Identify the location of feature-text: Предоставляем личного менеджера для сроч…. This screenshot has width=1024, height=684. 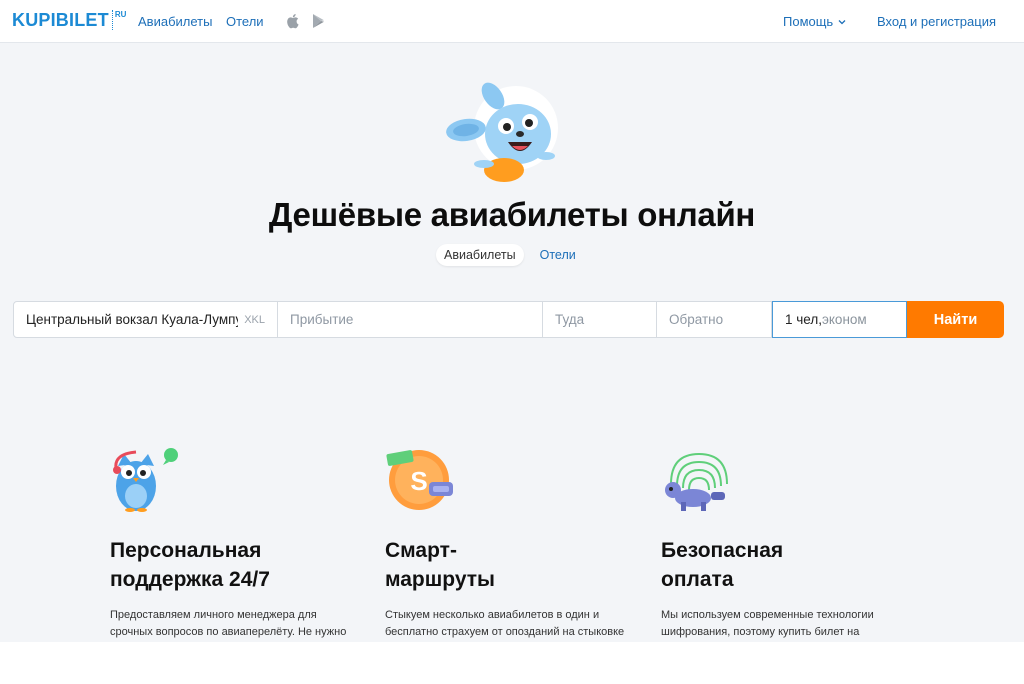
(228, 623).